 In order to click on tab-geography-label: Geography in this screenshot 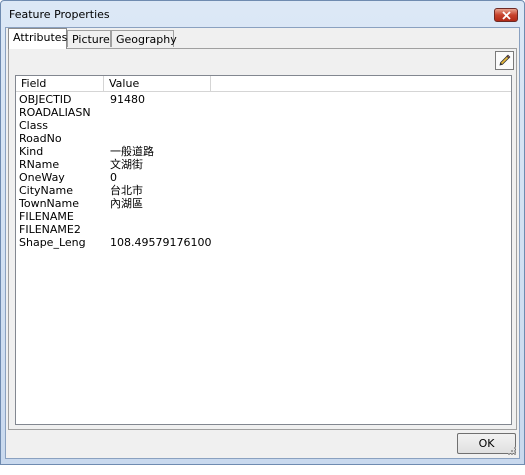, I will do `click(146, 39)`.